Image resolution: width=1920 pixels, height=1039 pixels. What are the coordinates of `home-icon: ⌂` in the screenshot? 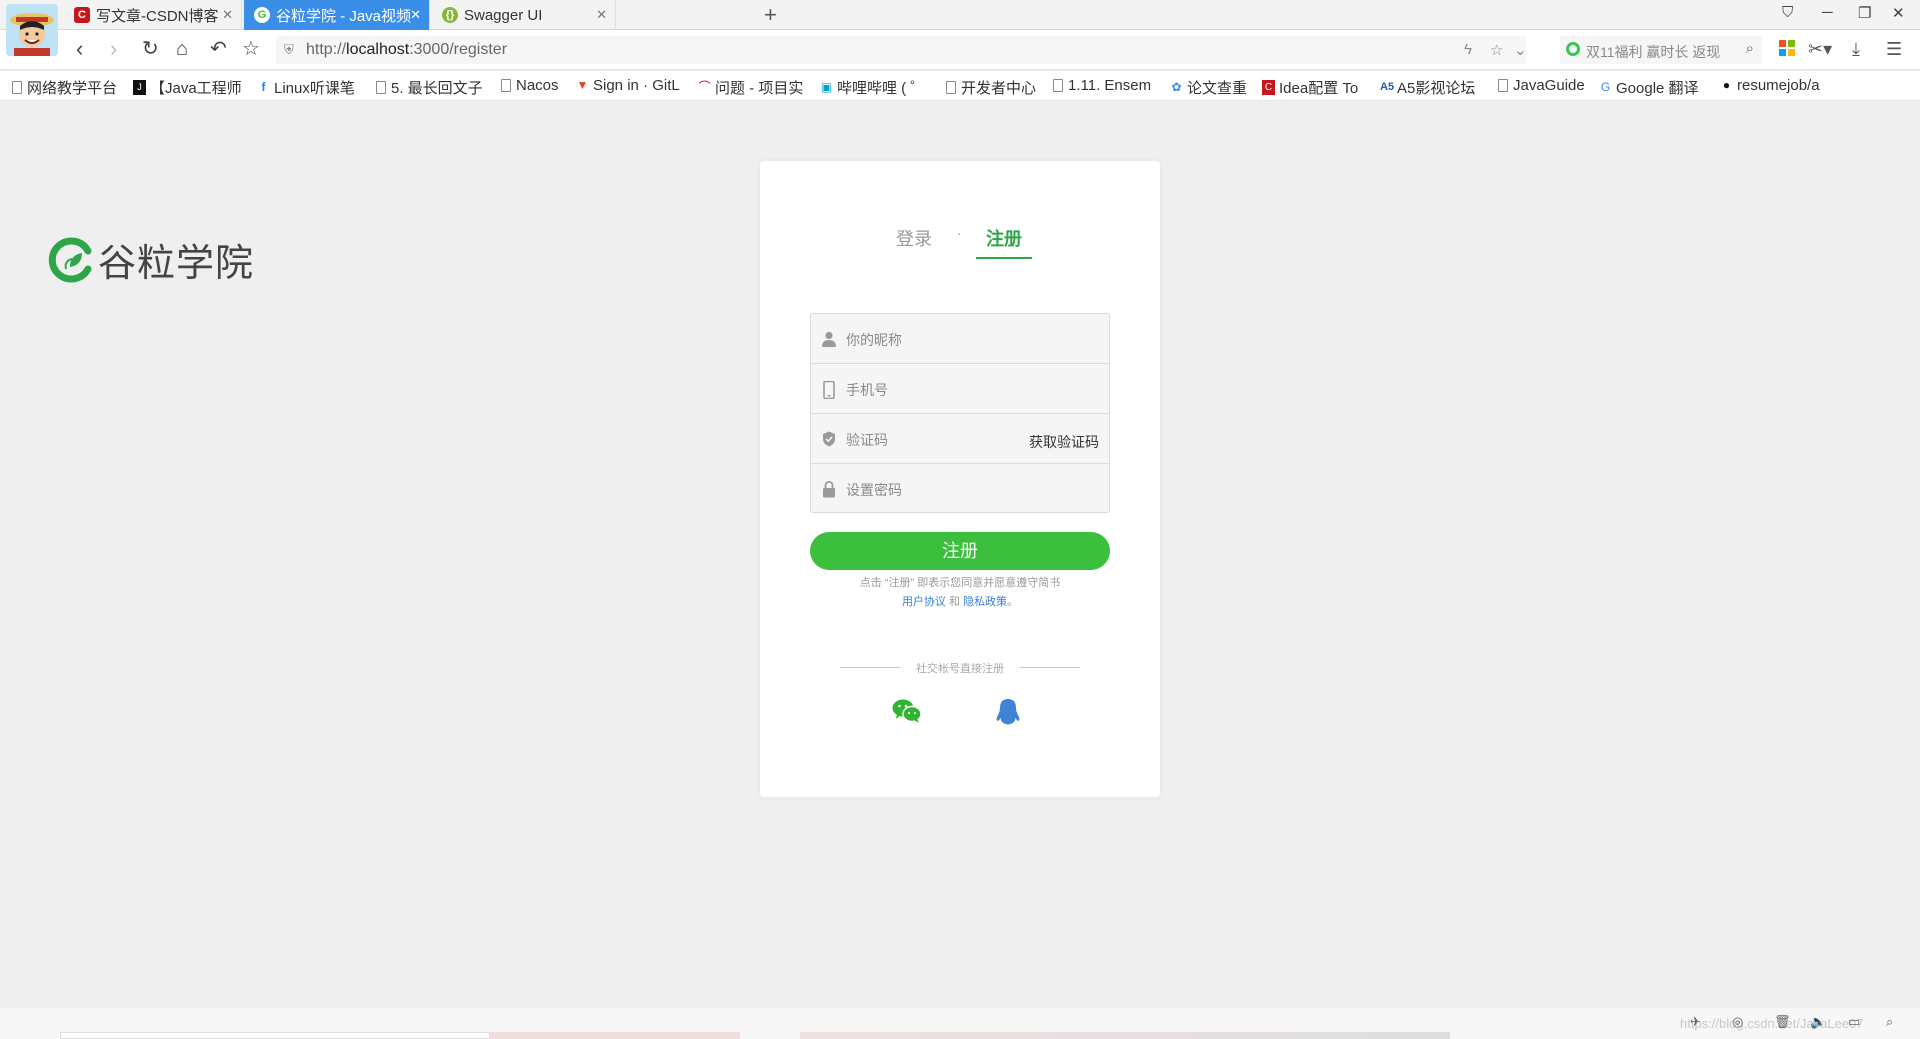 It's located at (182, 49).